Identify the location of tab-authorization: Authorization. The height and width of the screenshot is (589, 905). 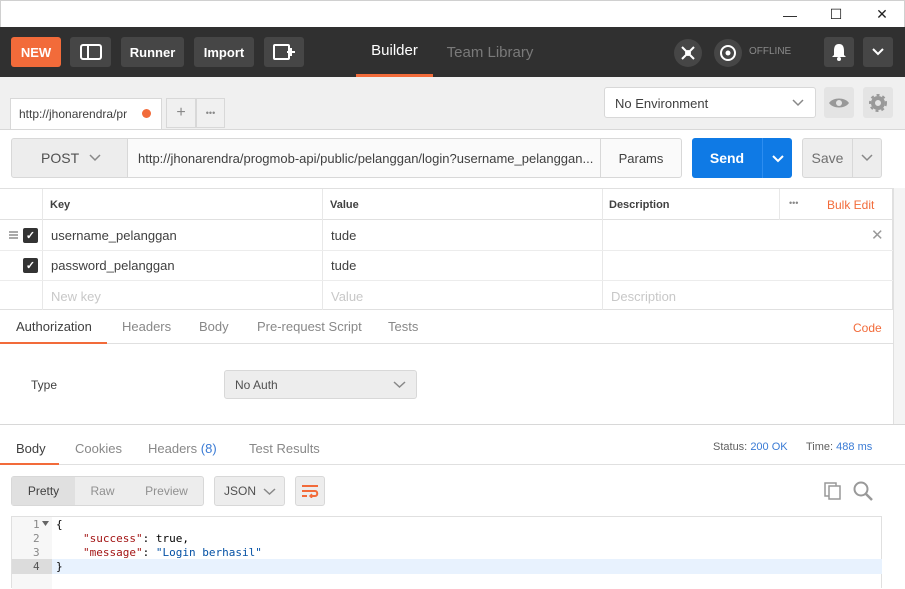
(53, 327).